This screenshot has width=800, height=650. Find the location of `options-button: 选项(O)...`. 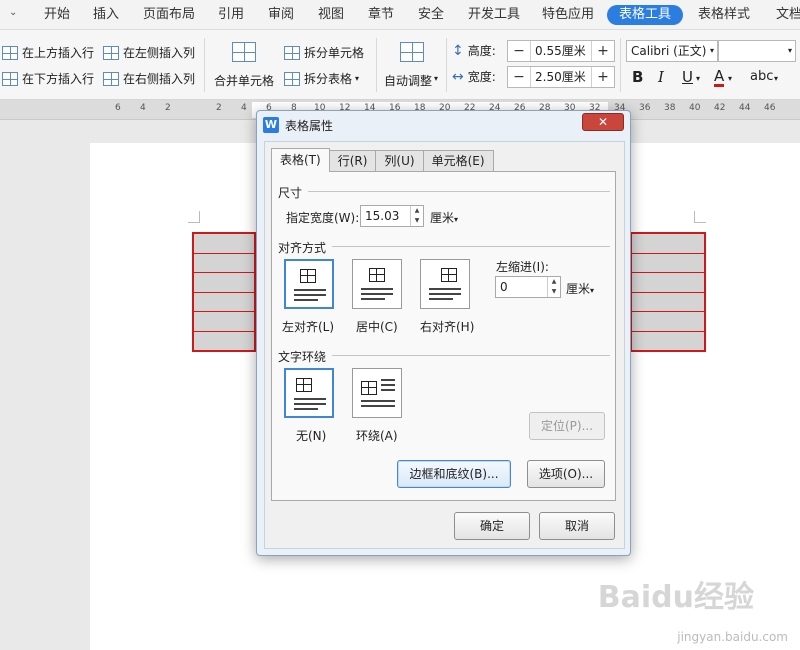

options-button: 选项(O)... is located at coordinates (566, 474).